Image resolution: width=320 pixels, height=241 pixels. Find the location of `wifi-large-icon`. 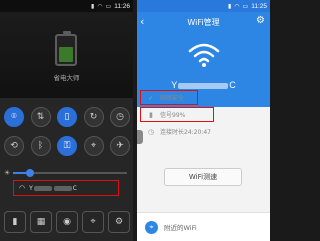

wifi-large-icon is located at coordinates (204, 55).